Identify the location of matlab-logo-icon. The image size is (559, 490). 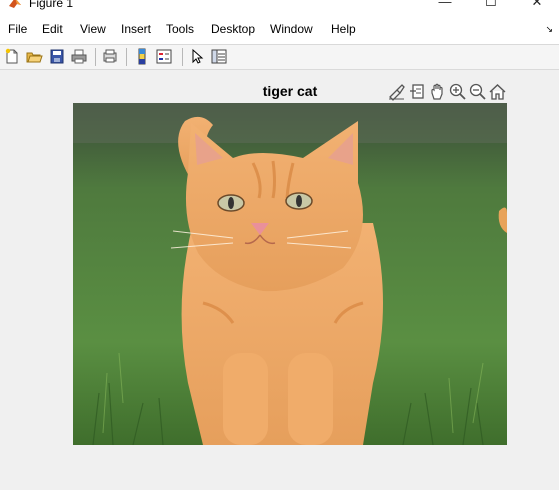
(15, 4).